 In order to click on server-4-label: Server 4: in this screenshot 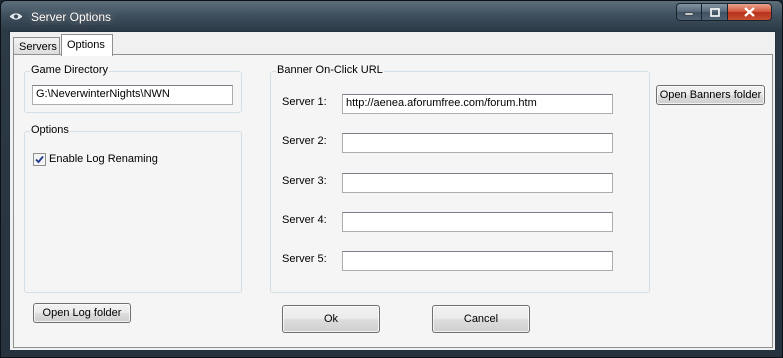, I will do `click(304, 220)`.